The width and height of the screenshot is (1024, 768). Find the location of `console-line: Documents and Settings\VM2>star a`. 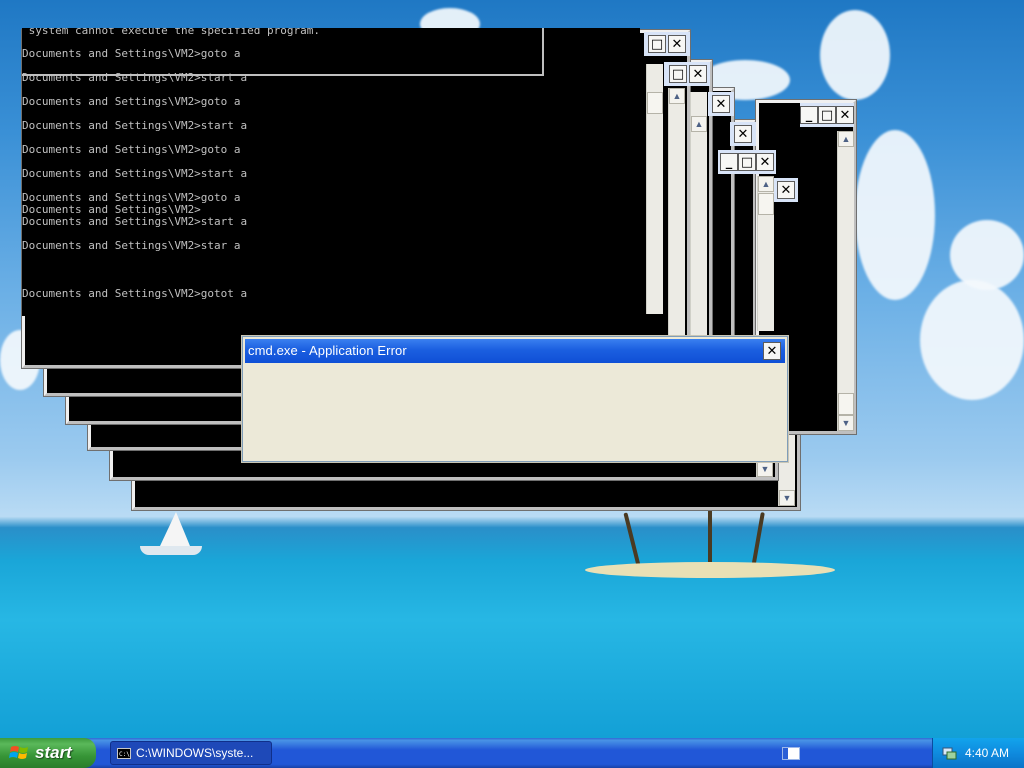

console-line: Documents and Settings\VM2>star a is located at coordinates (131, 245).